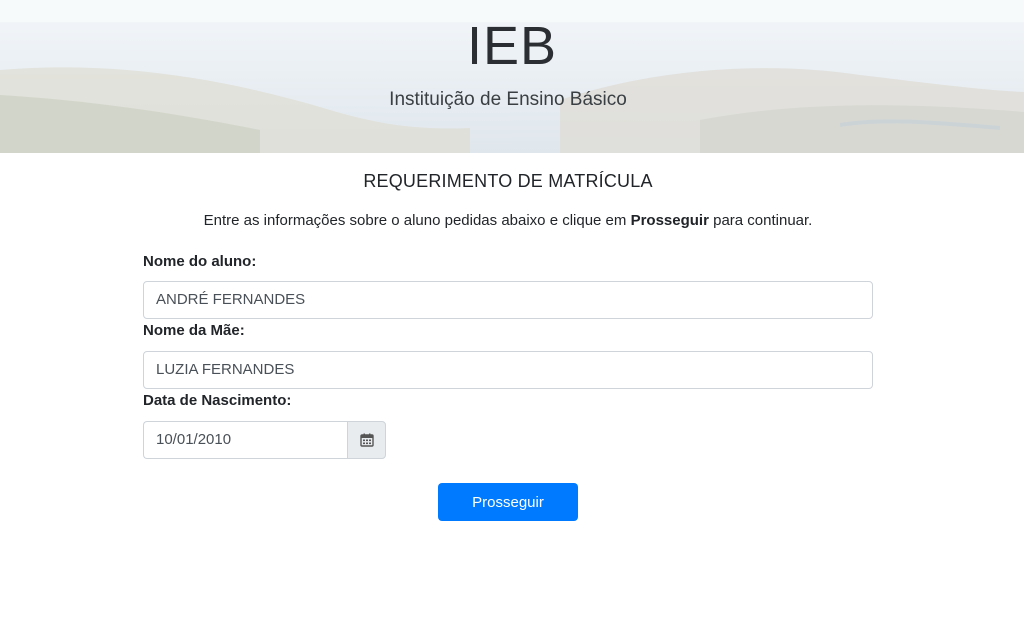  What do you see at coordinates (508, 300) in the screenshot?
I see `student-name-input: ANDRÉ FERNANDES` at bounding box center [508, 300].